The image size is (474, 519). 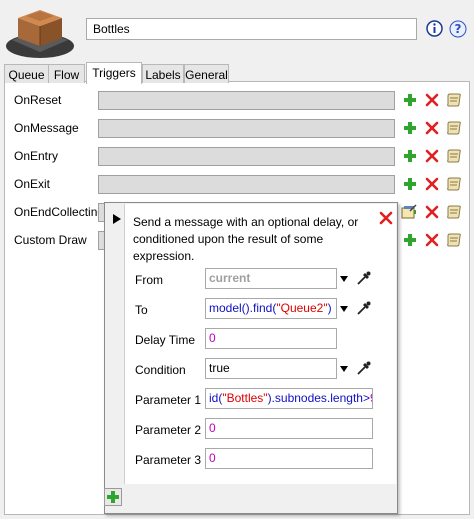 I want to click on delay-time-label: Delay Time, so click(x=165, y=340).